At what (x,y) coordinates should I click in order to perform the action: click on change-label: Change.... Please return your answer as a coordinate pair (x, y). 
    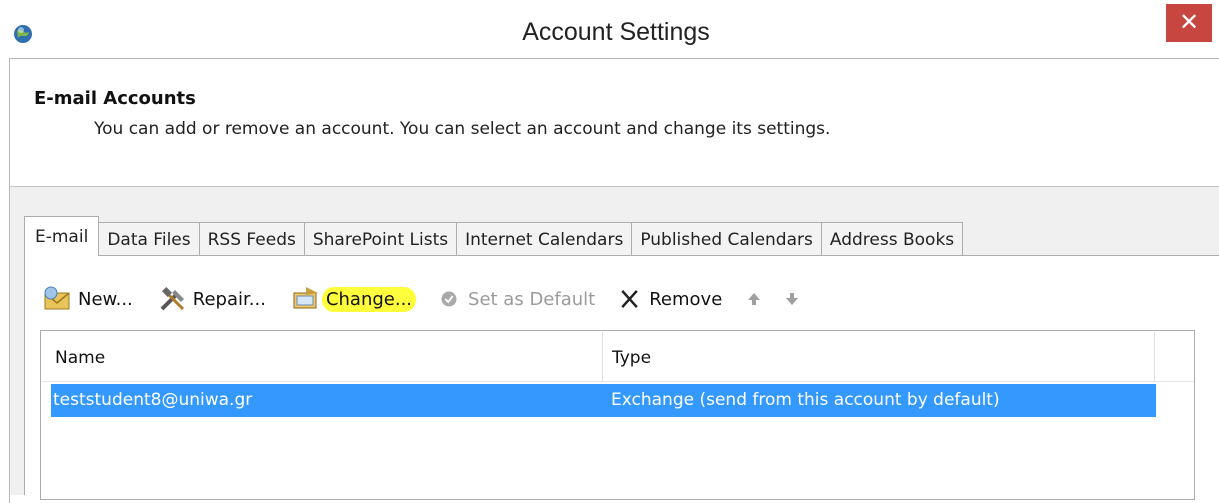
    Looking at the image, I should click on (369, 299).